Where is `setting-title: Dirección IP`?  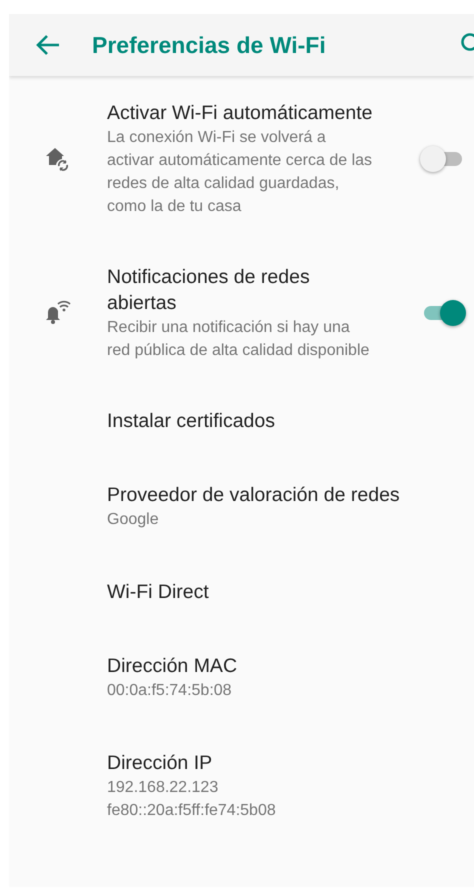 setting-title: Dirección IP is located at coordinates (160, 763).